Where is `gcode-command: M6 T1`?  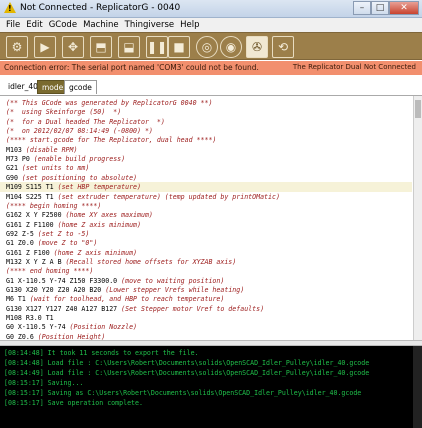 gcode-command: M6 T1 is located at coordinates (18, 299).